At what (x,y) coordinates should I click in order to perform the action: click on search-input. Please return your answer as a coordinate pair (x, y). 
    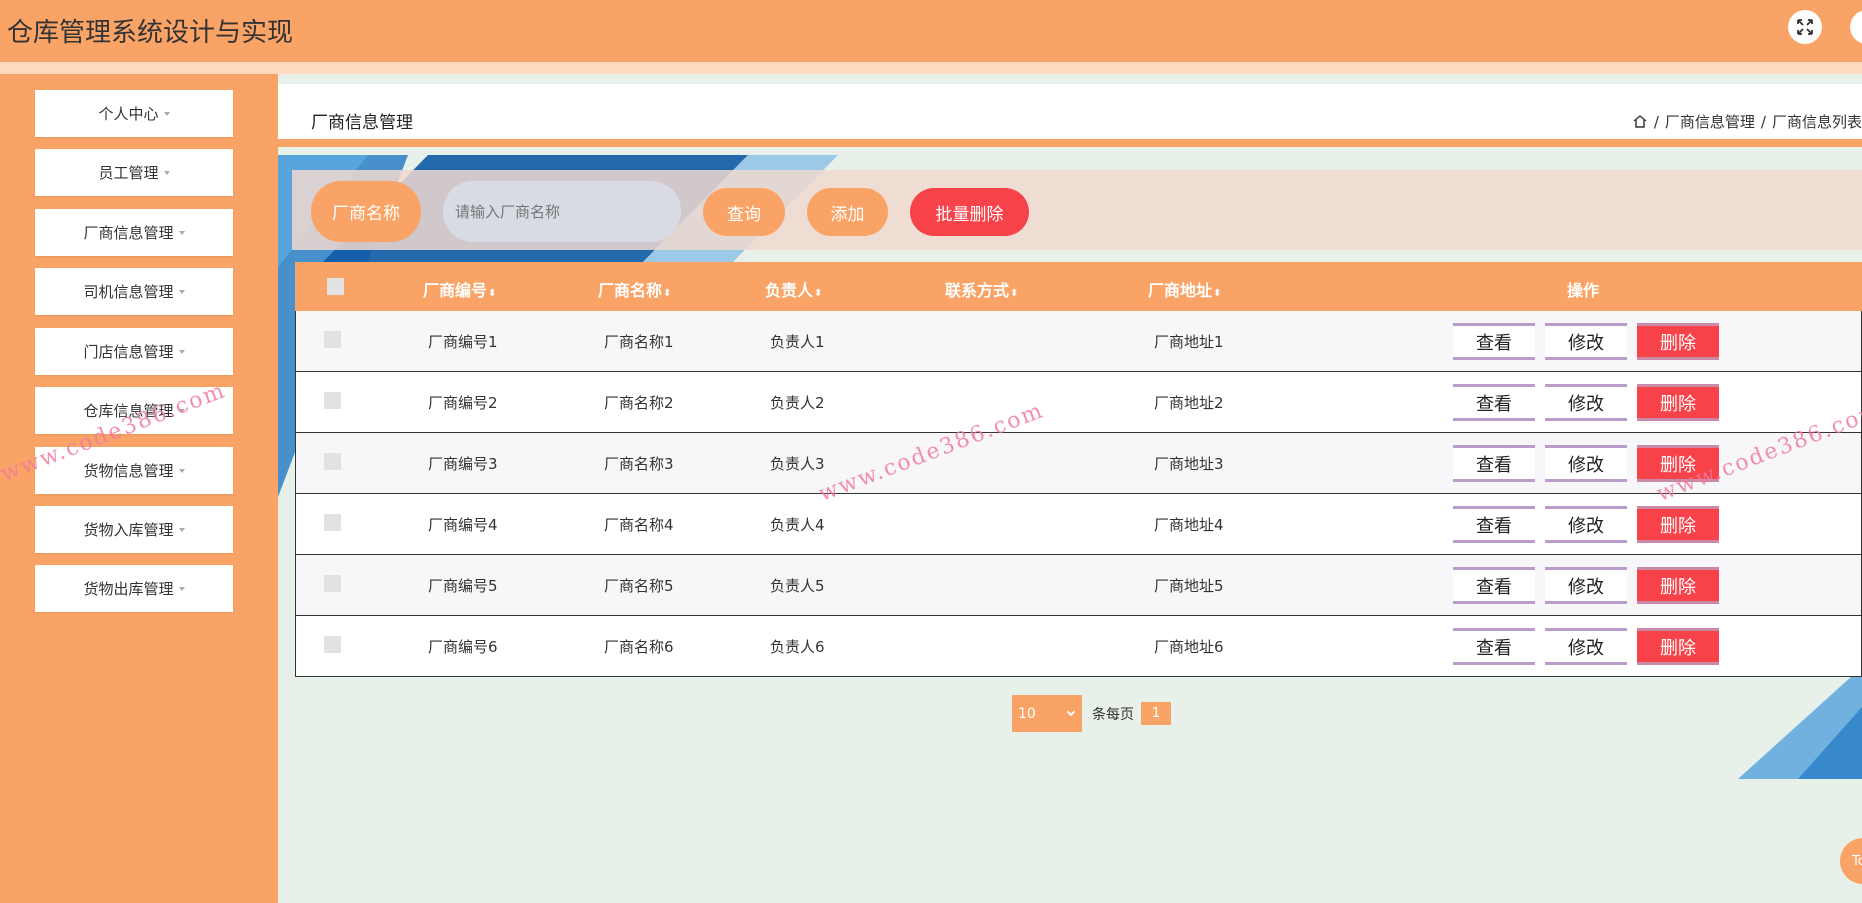
    Looking at the image, I should click on (562, 211).